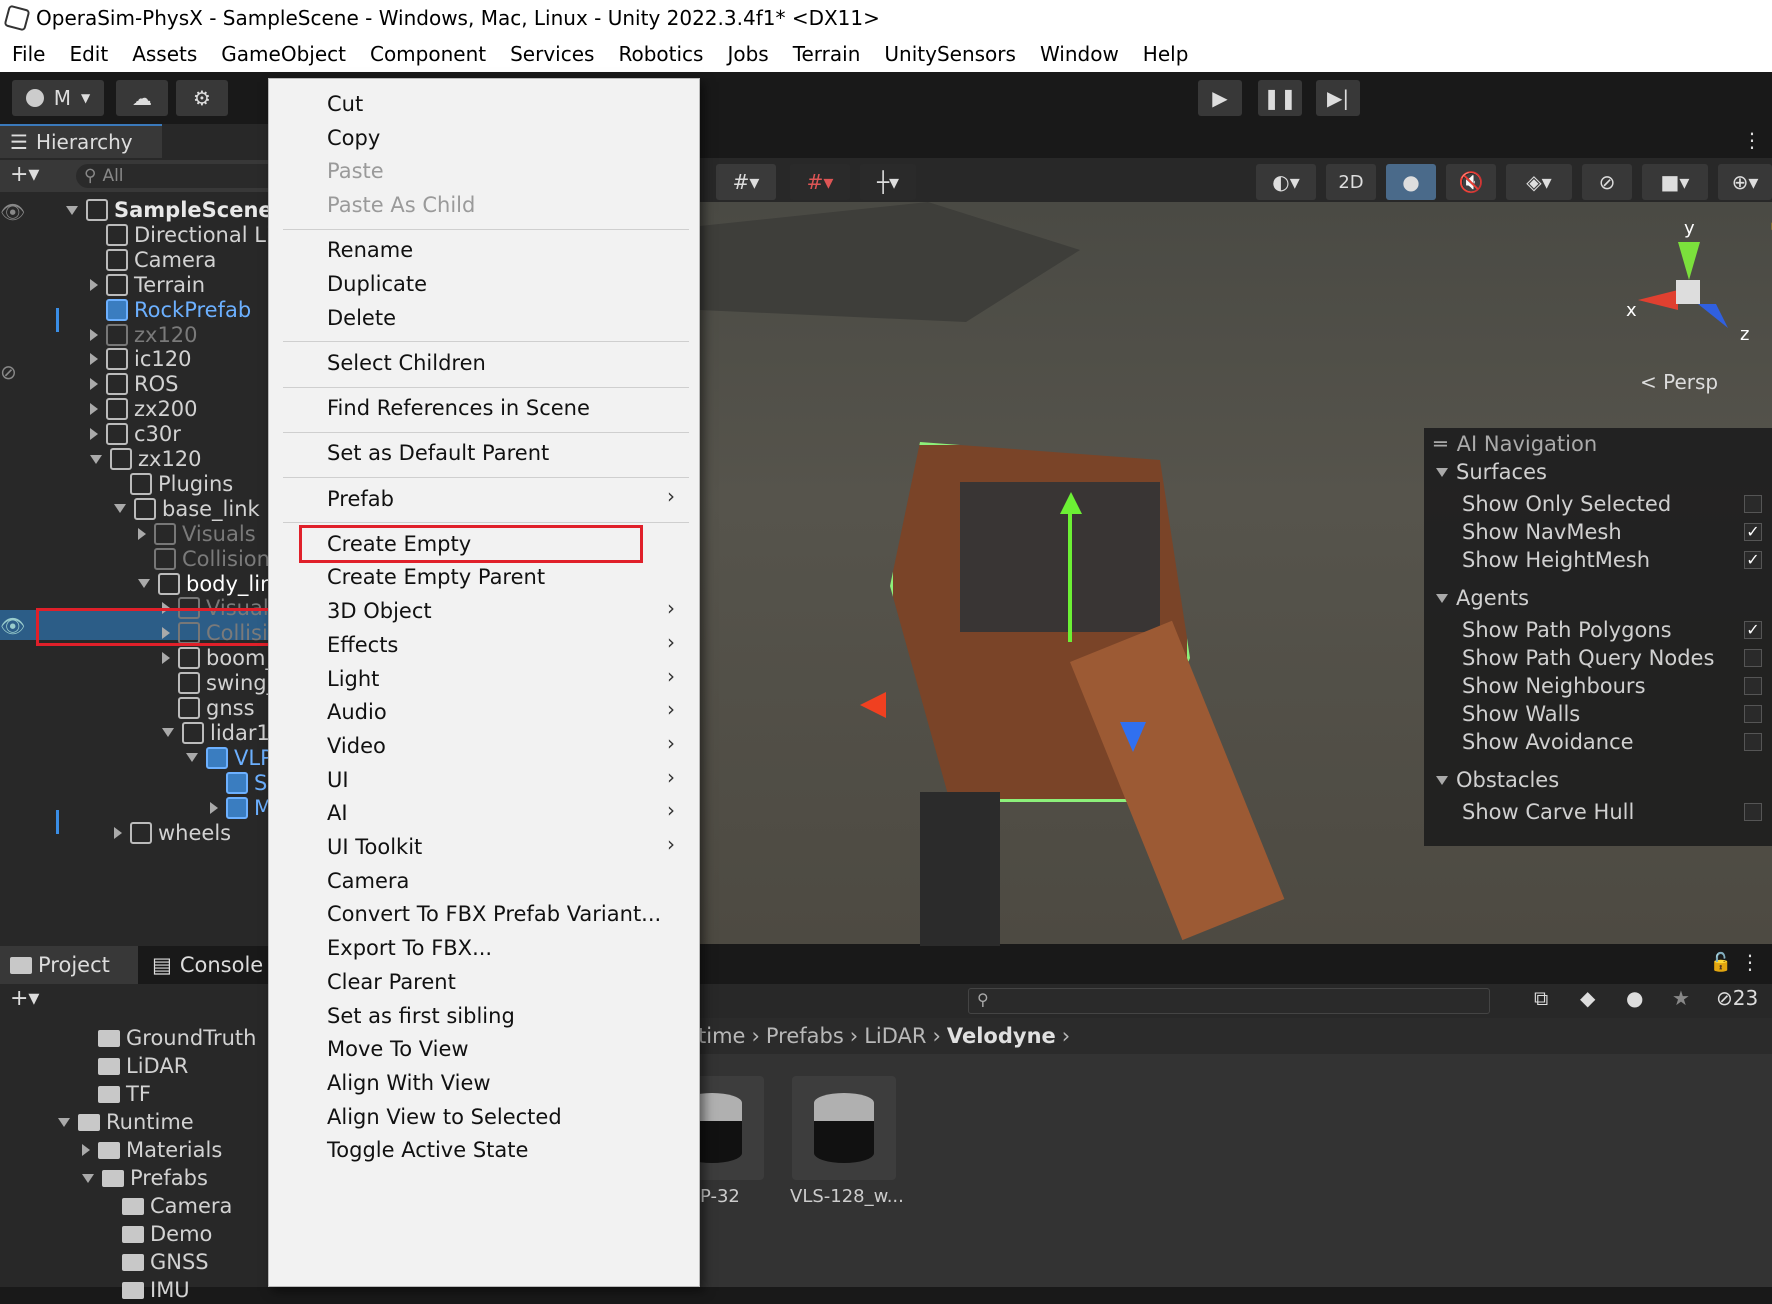 The image size is (1772, 1304). Describe the element at coordinates (1411, 182) in the screenshot. I see `lighting-toggle: ●` at that location.